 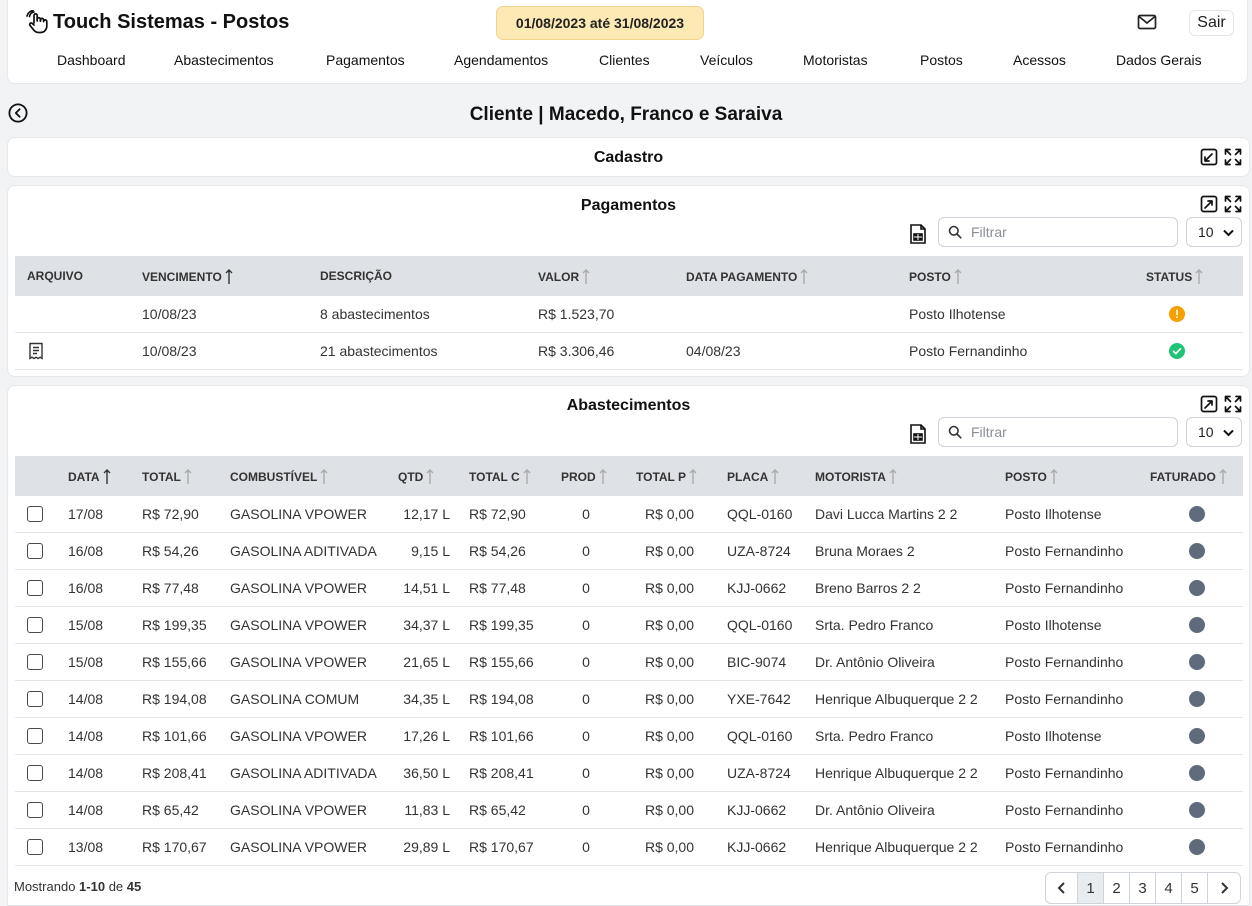 What do you see at coordinates (174, 736) in the screenshot?
I see `cell-total: R$ 101,66` at bounding box center [174, 736].